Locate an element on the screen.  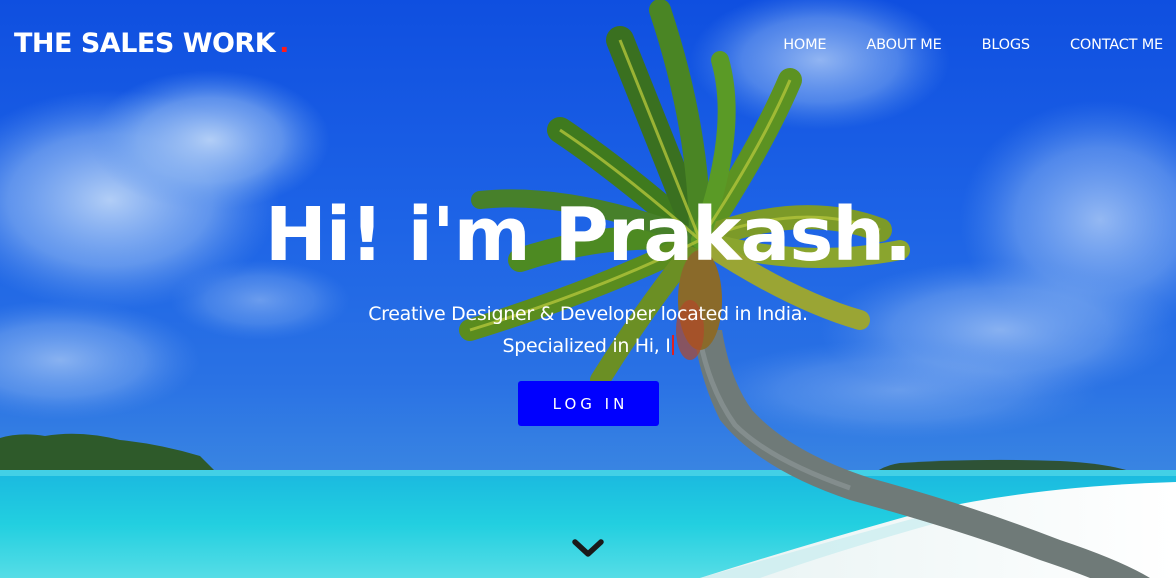
hero-subline-specialized: Specialized in Hi, I is located at coordinates (588, 346).